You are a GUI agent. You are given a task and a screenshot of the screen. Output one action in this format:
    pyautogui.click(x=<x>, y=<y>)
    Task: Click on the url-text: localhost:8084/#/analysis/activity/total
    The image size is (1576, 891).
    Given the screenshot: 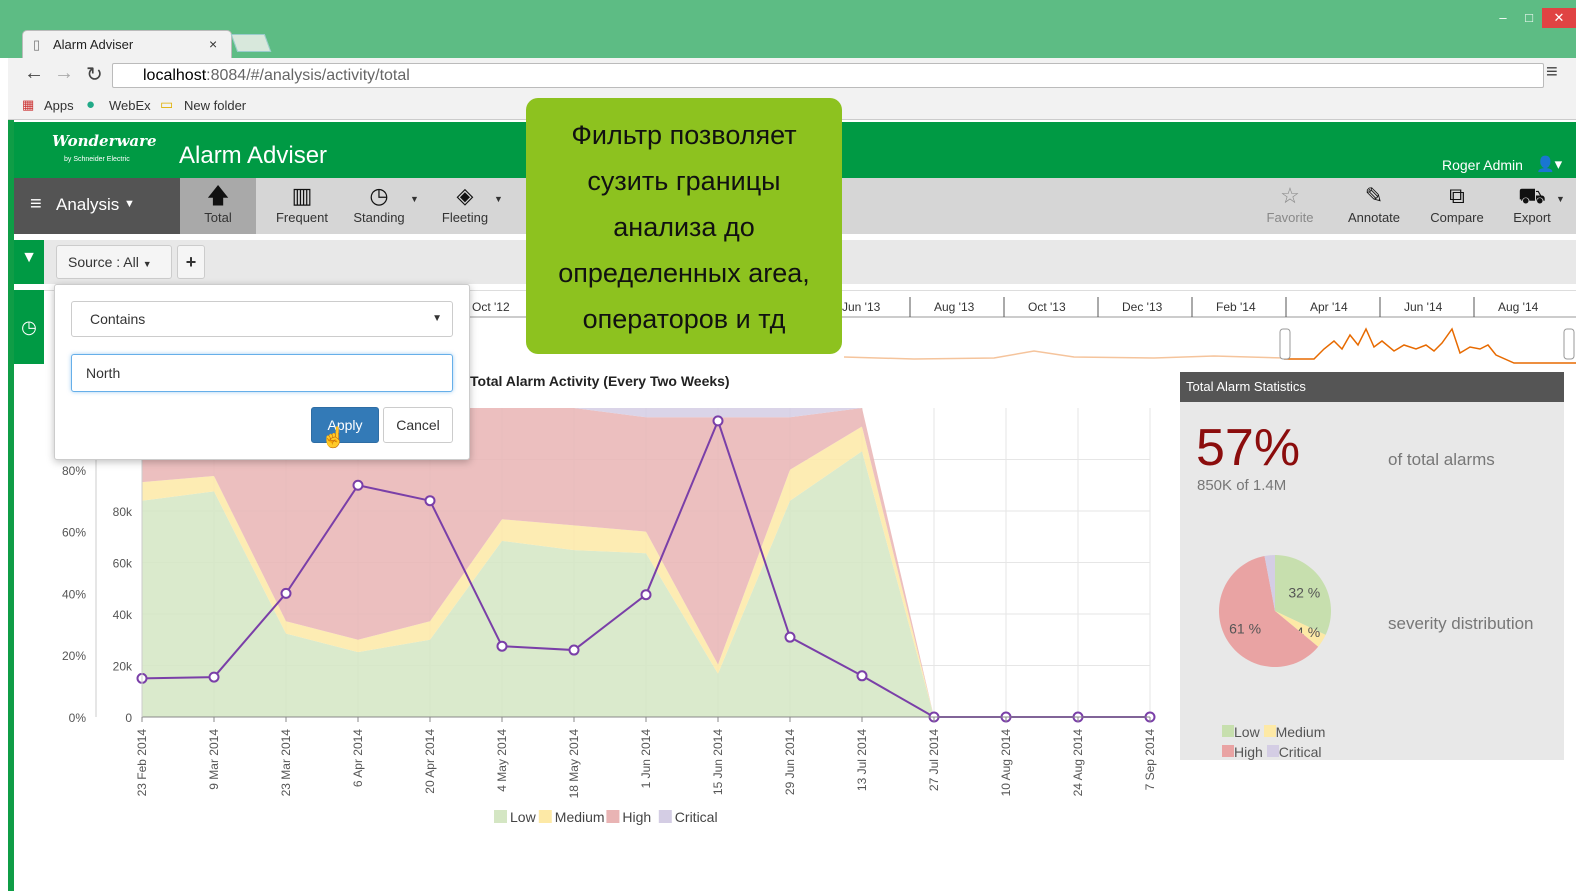 What is the action you would take?
    pyautogui.click(x=276, y=75)
    